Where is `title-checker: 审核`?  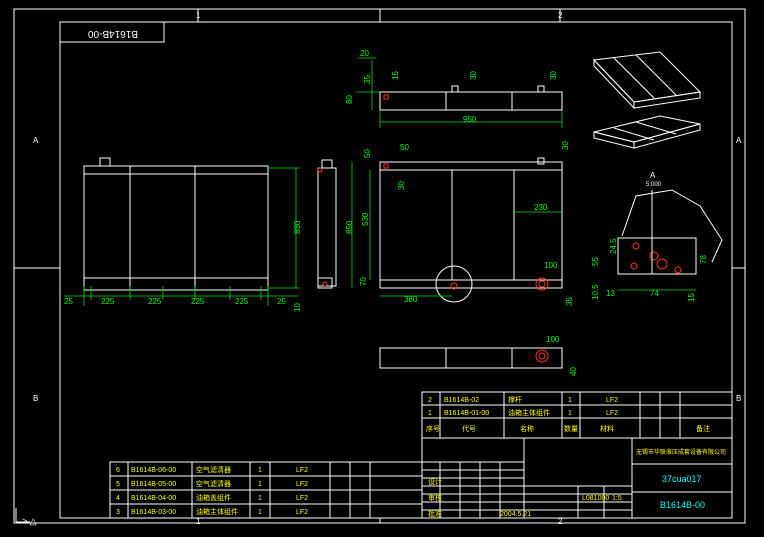
title-checker: 审核 is located at coordinates (435, 497).